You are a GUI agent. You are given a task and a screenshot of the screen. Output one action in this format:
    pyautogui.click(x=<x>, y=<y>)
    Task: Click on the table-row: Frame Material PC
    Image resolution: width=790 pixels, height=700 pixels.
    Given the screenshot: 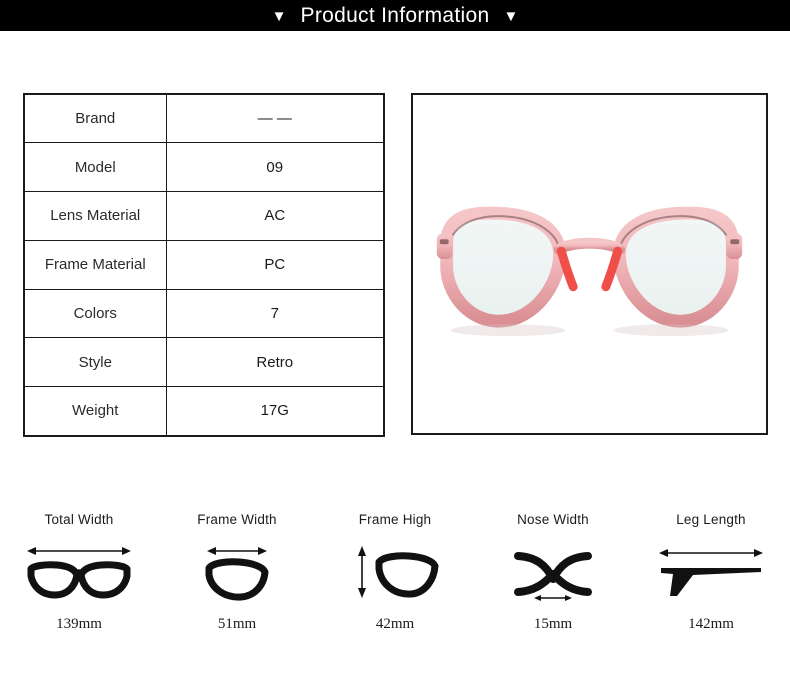 What is the action you would take?
    pyautogui.click(x=204, y=264)
    